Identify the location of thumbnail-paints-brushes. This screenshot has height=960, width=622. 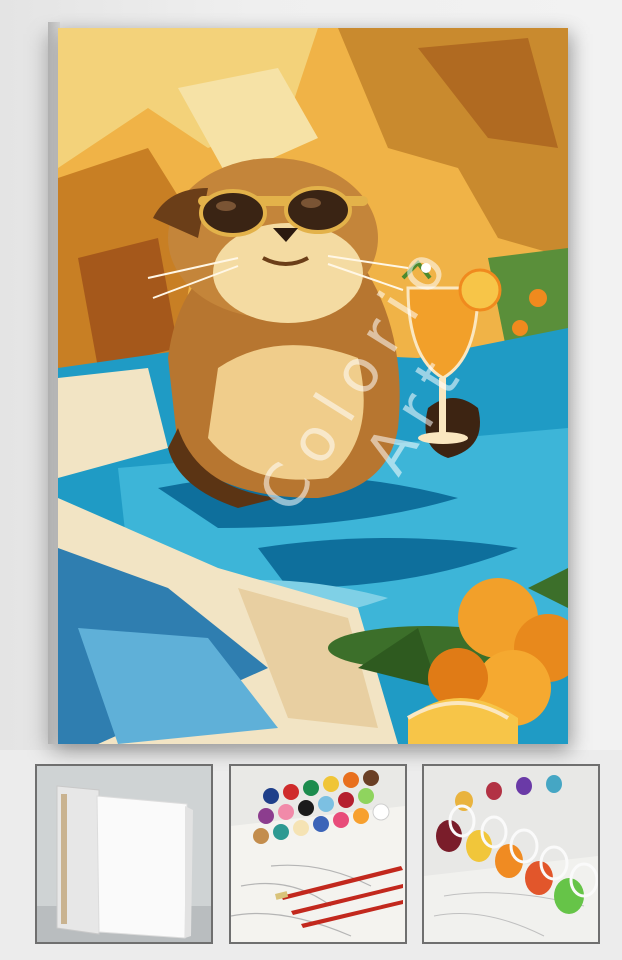
(318, 854).